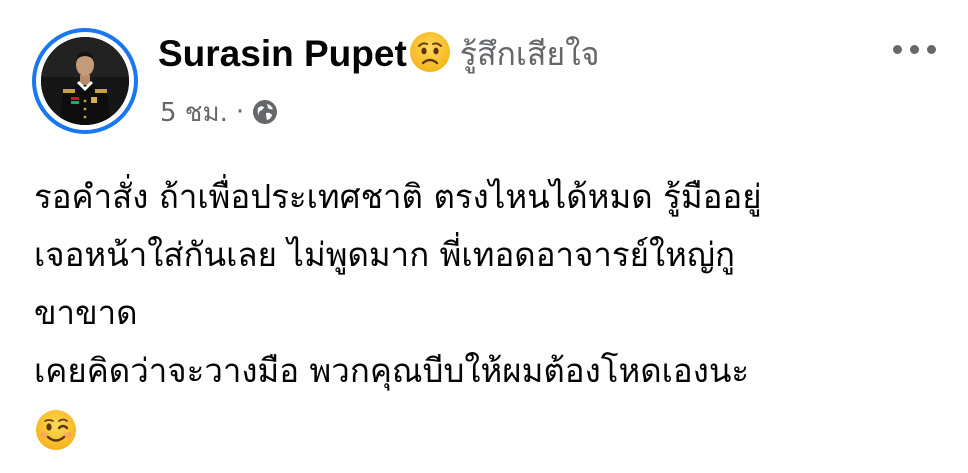 Image resolution: width=968 pixels, height=473 pixels. I want to click on more-options-icon, so click(897, 49).